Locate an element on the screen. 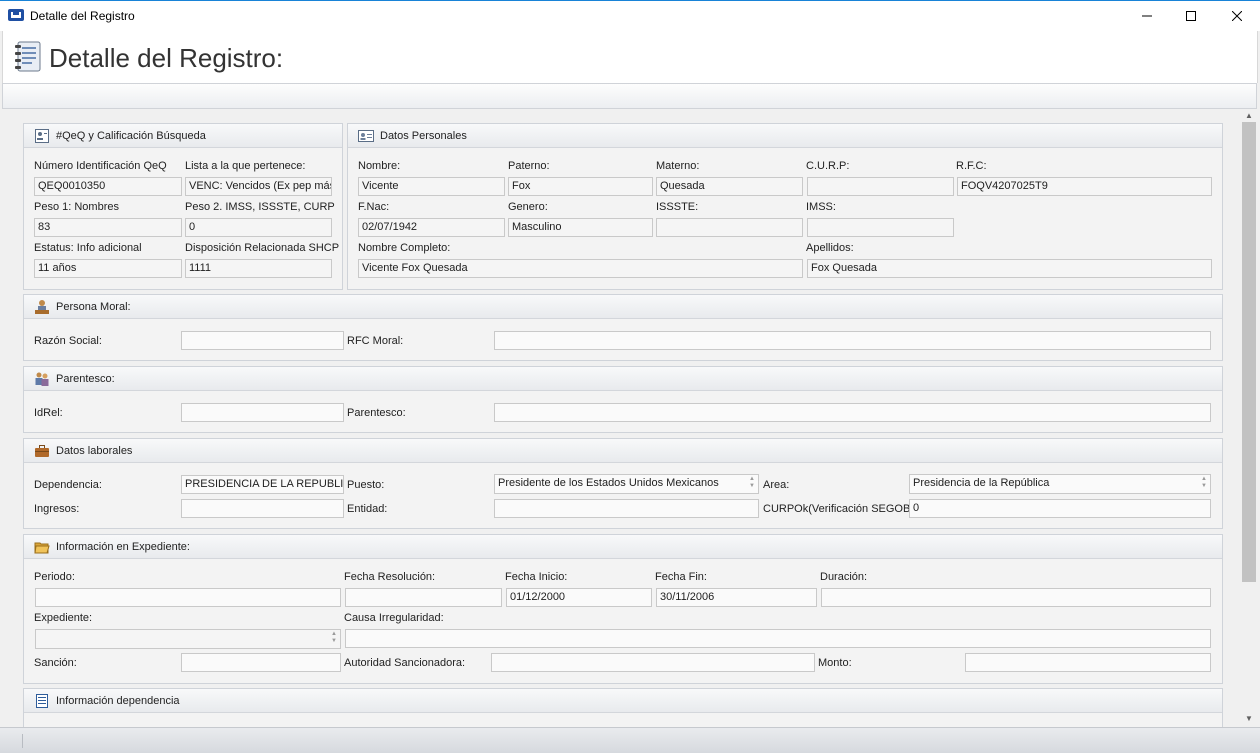 This screenshot has height=753, width=1260. fnac-field: 02/07/1942 is located at coordinates (431, 227).